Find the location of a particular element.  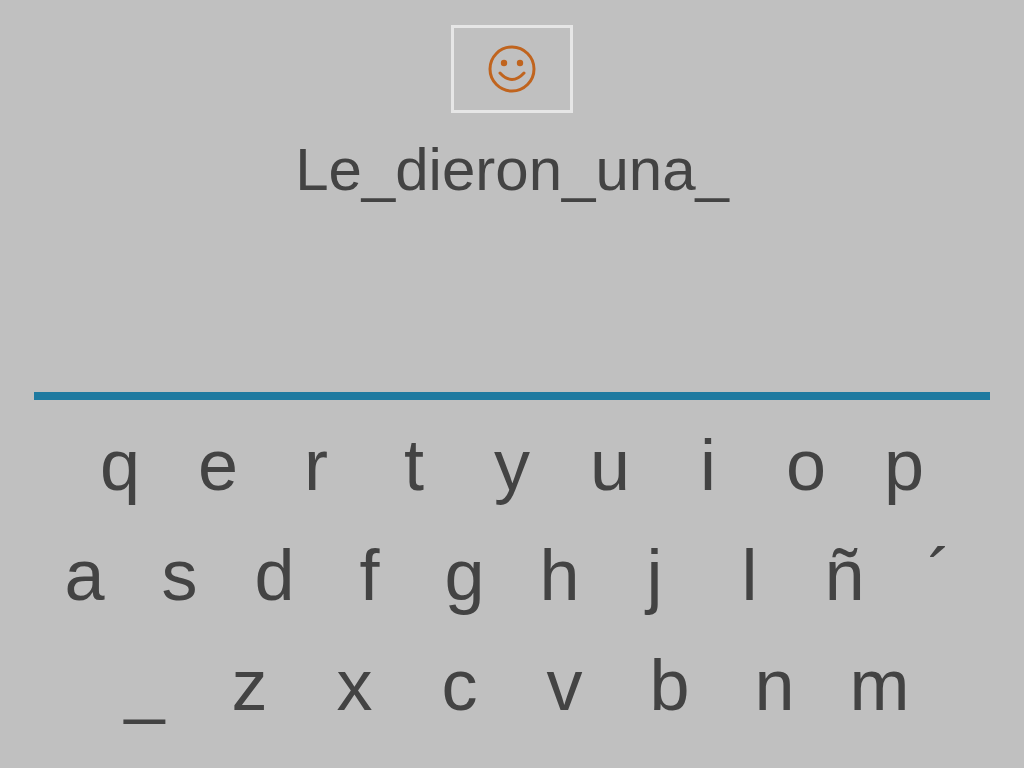

letter-key: o is located at coordinates (806, 465).